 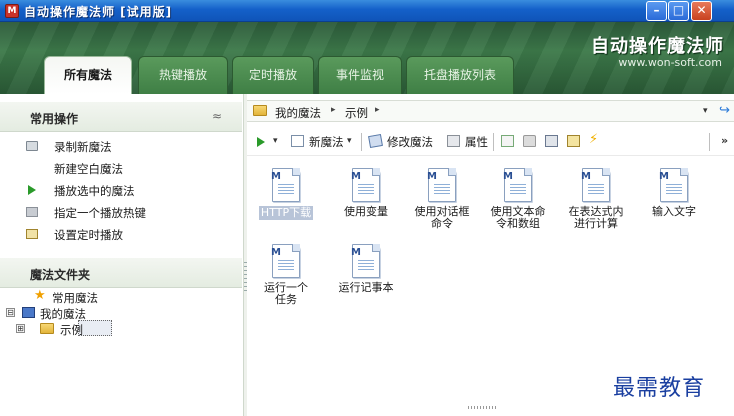 What do you see at coordinates (20, 328) in the screenshot?
I see `expand-expander-icon: ⊞` at bounding box center [20, 328].